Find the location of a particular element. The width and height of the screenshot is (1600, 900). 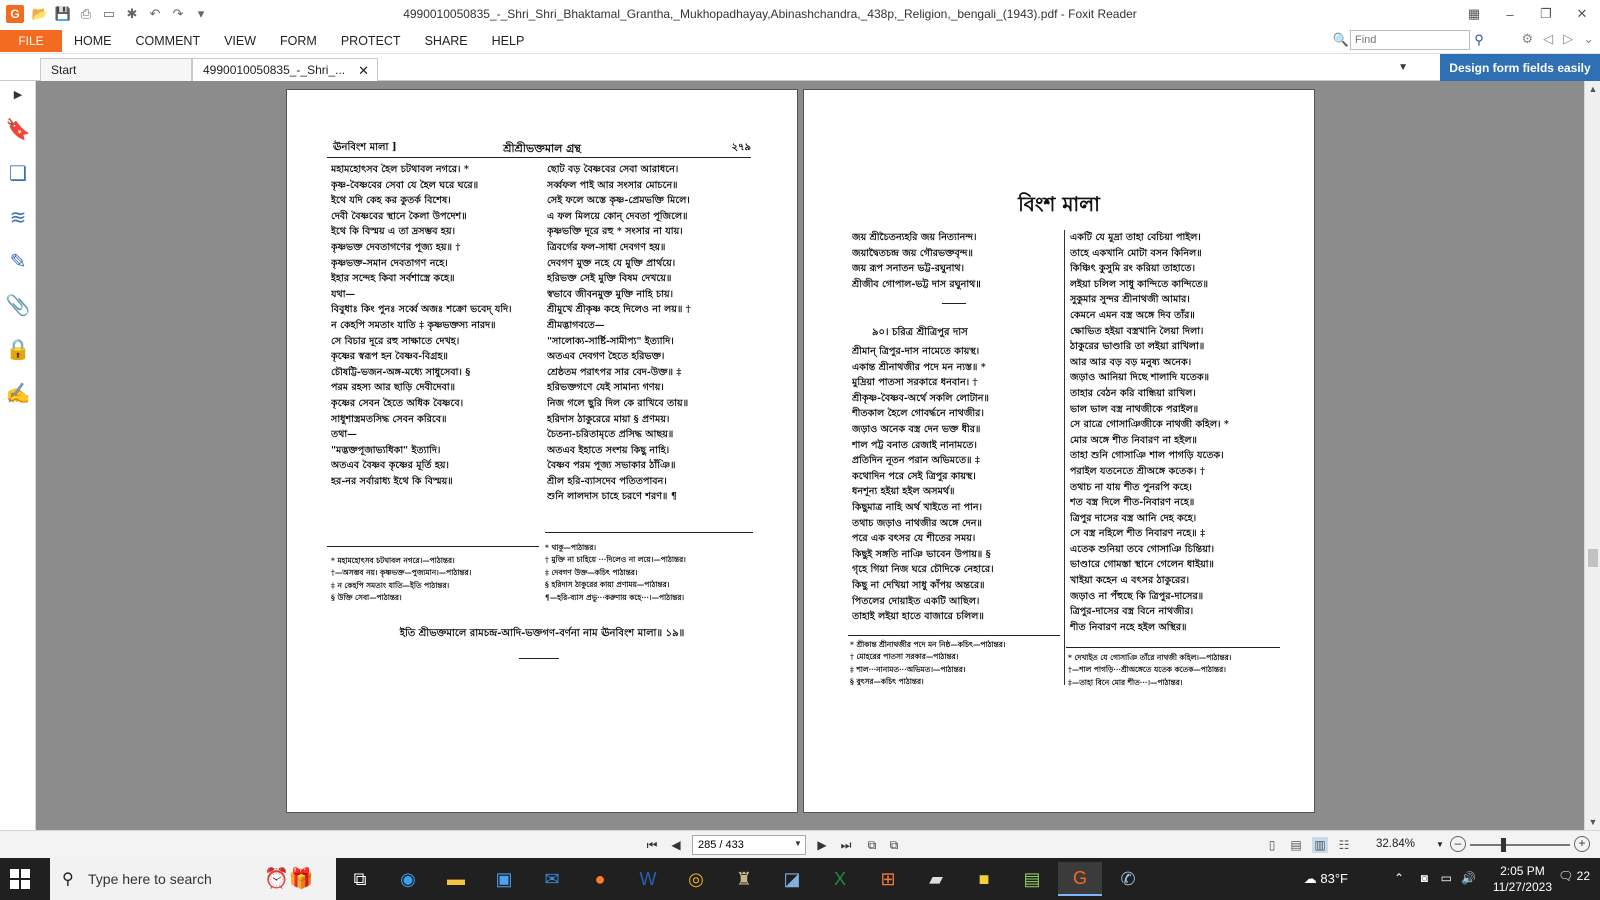

tab-start: Start is located at coordinates (116, 69).